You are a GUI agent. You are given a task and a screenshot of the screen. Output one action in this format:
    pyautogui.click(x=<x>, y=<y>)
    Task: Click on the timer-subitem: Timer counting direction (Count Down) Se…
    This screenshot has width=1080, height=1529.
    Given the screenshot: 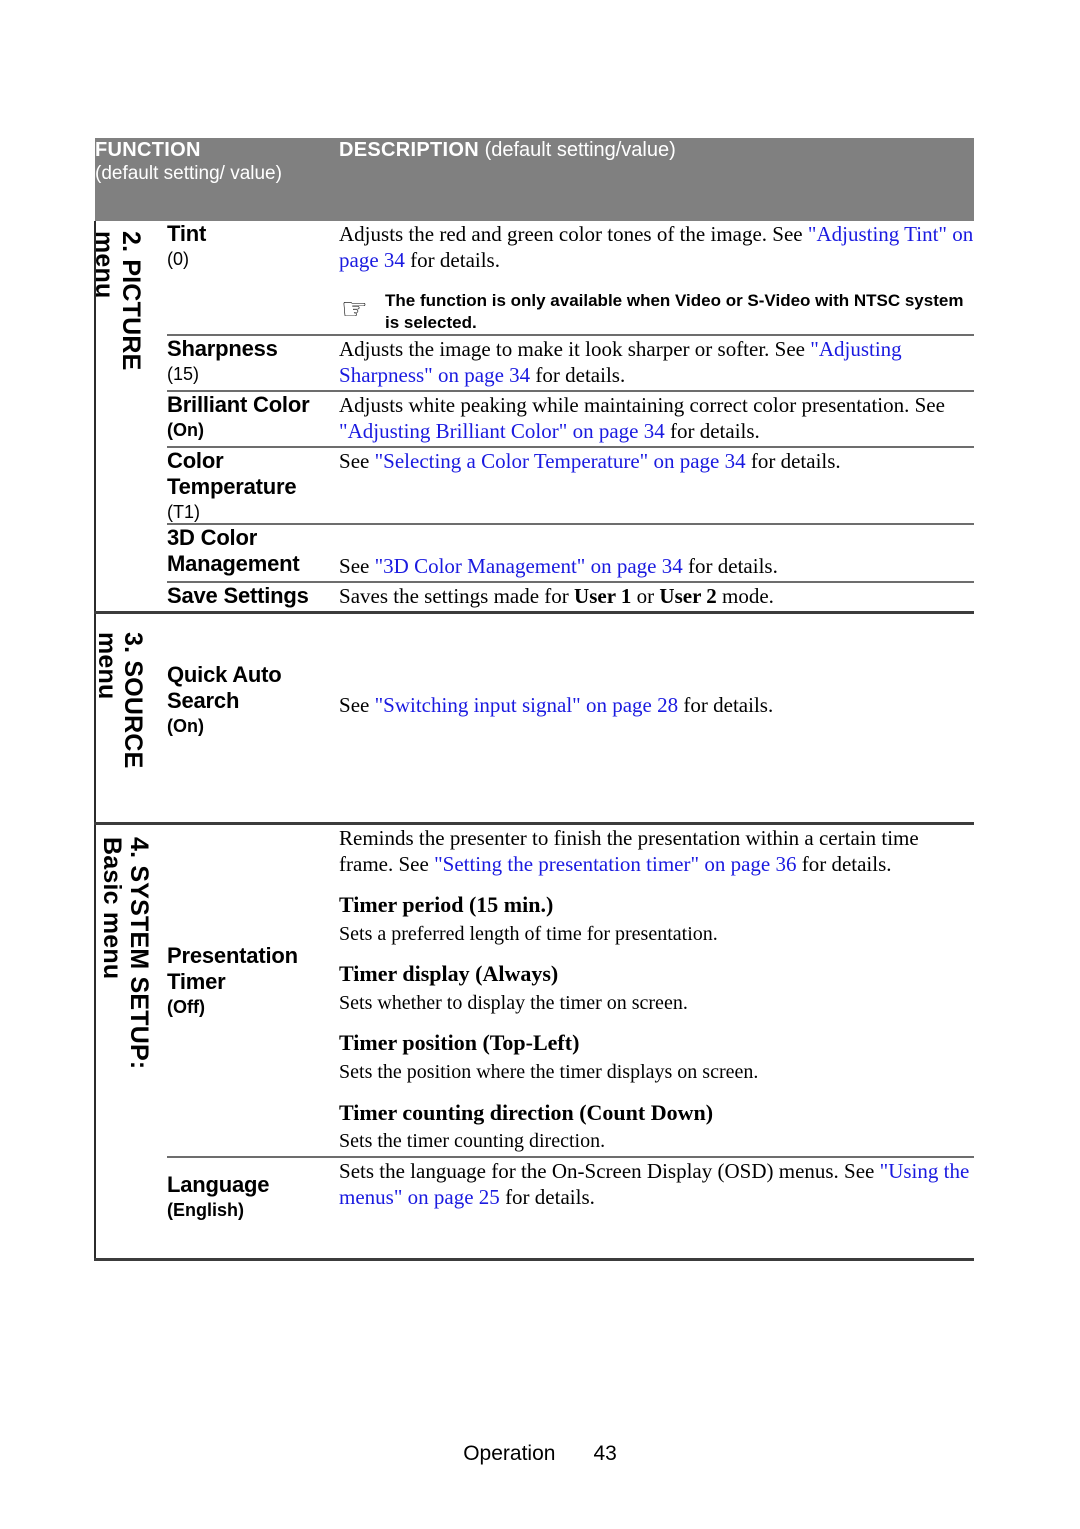 What is the action you would take?
    pyautogui.click(x=656, y=1126)
    